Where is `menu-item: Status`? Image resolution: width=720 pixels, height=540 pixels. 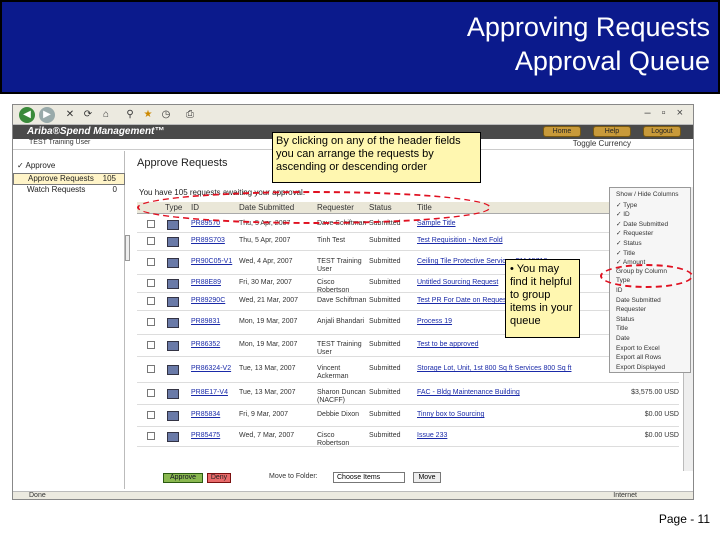
menu-item: Status is located at coordinates (625, 319).